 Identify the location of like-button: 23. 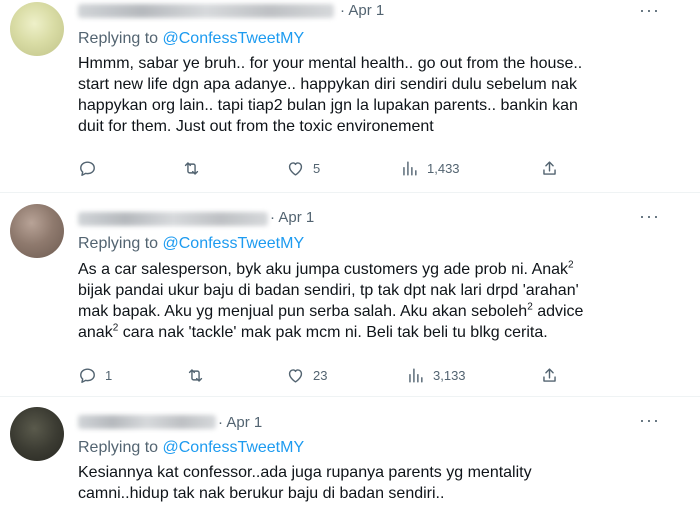
(306, 375).